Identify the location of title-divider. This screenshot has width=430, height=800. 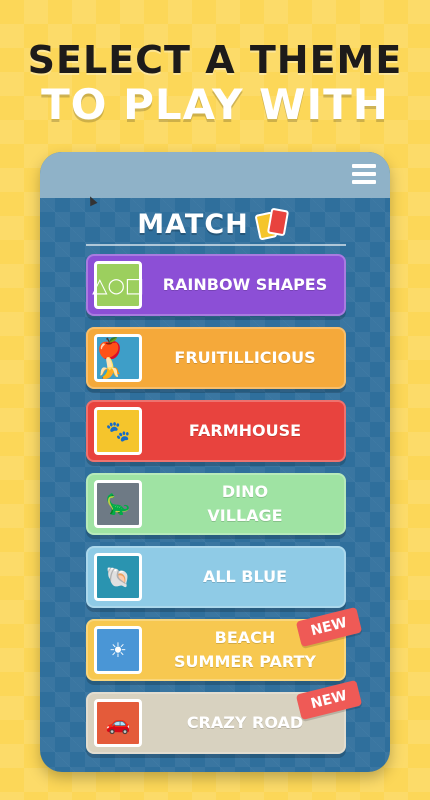
(216, 245).